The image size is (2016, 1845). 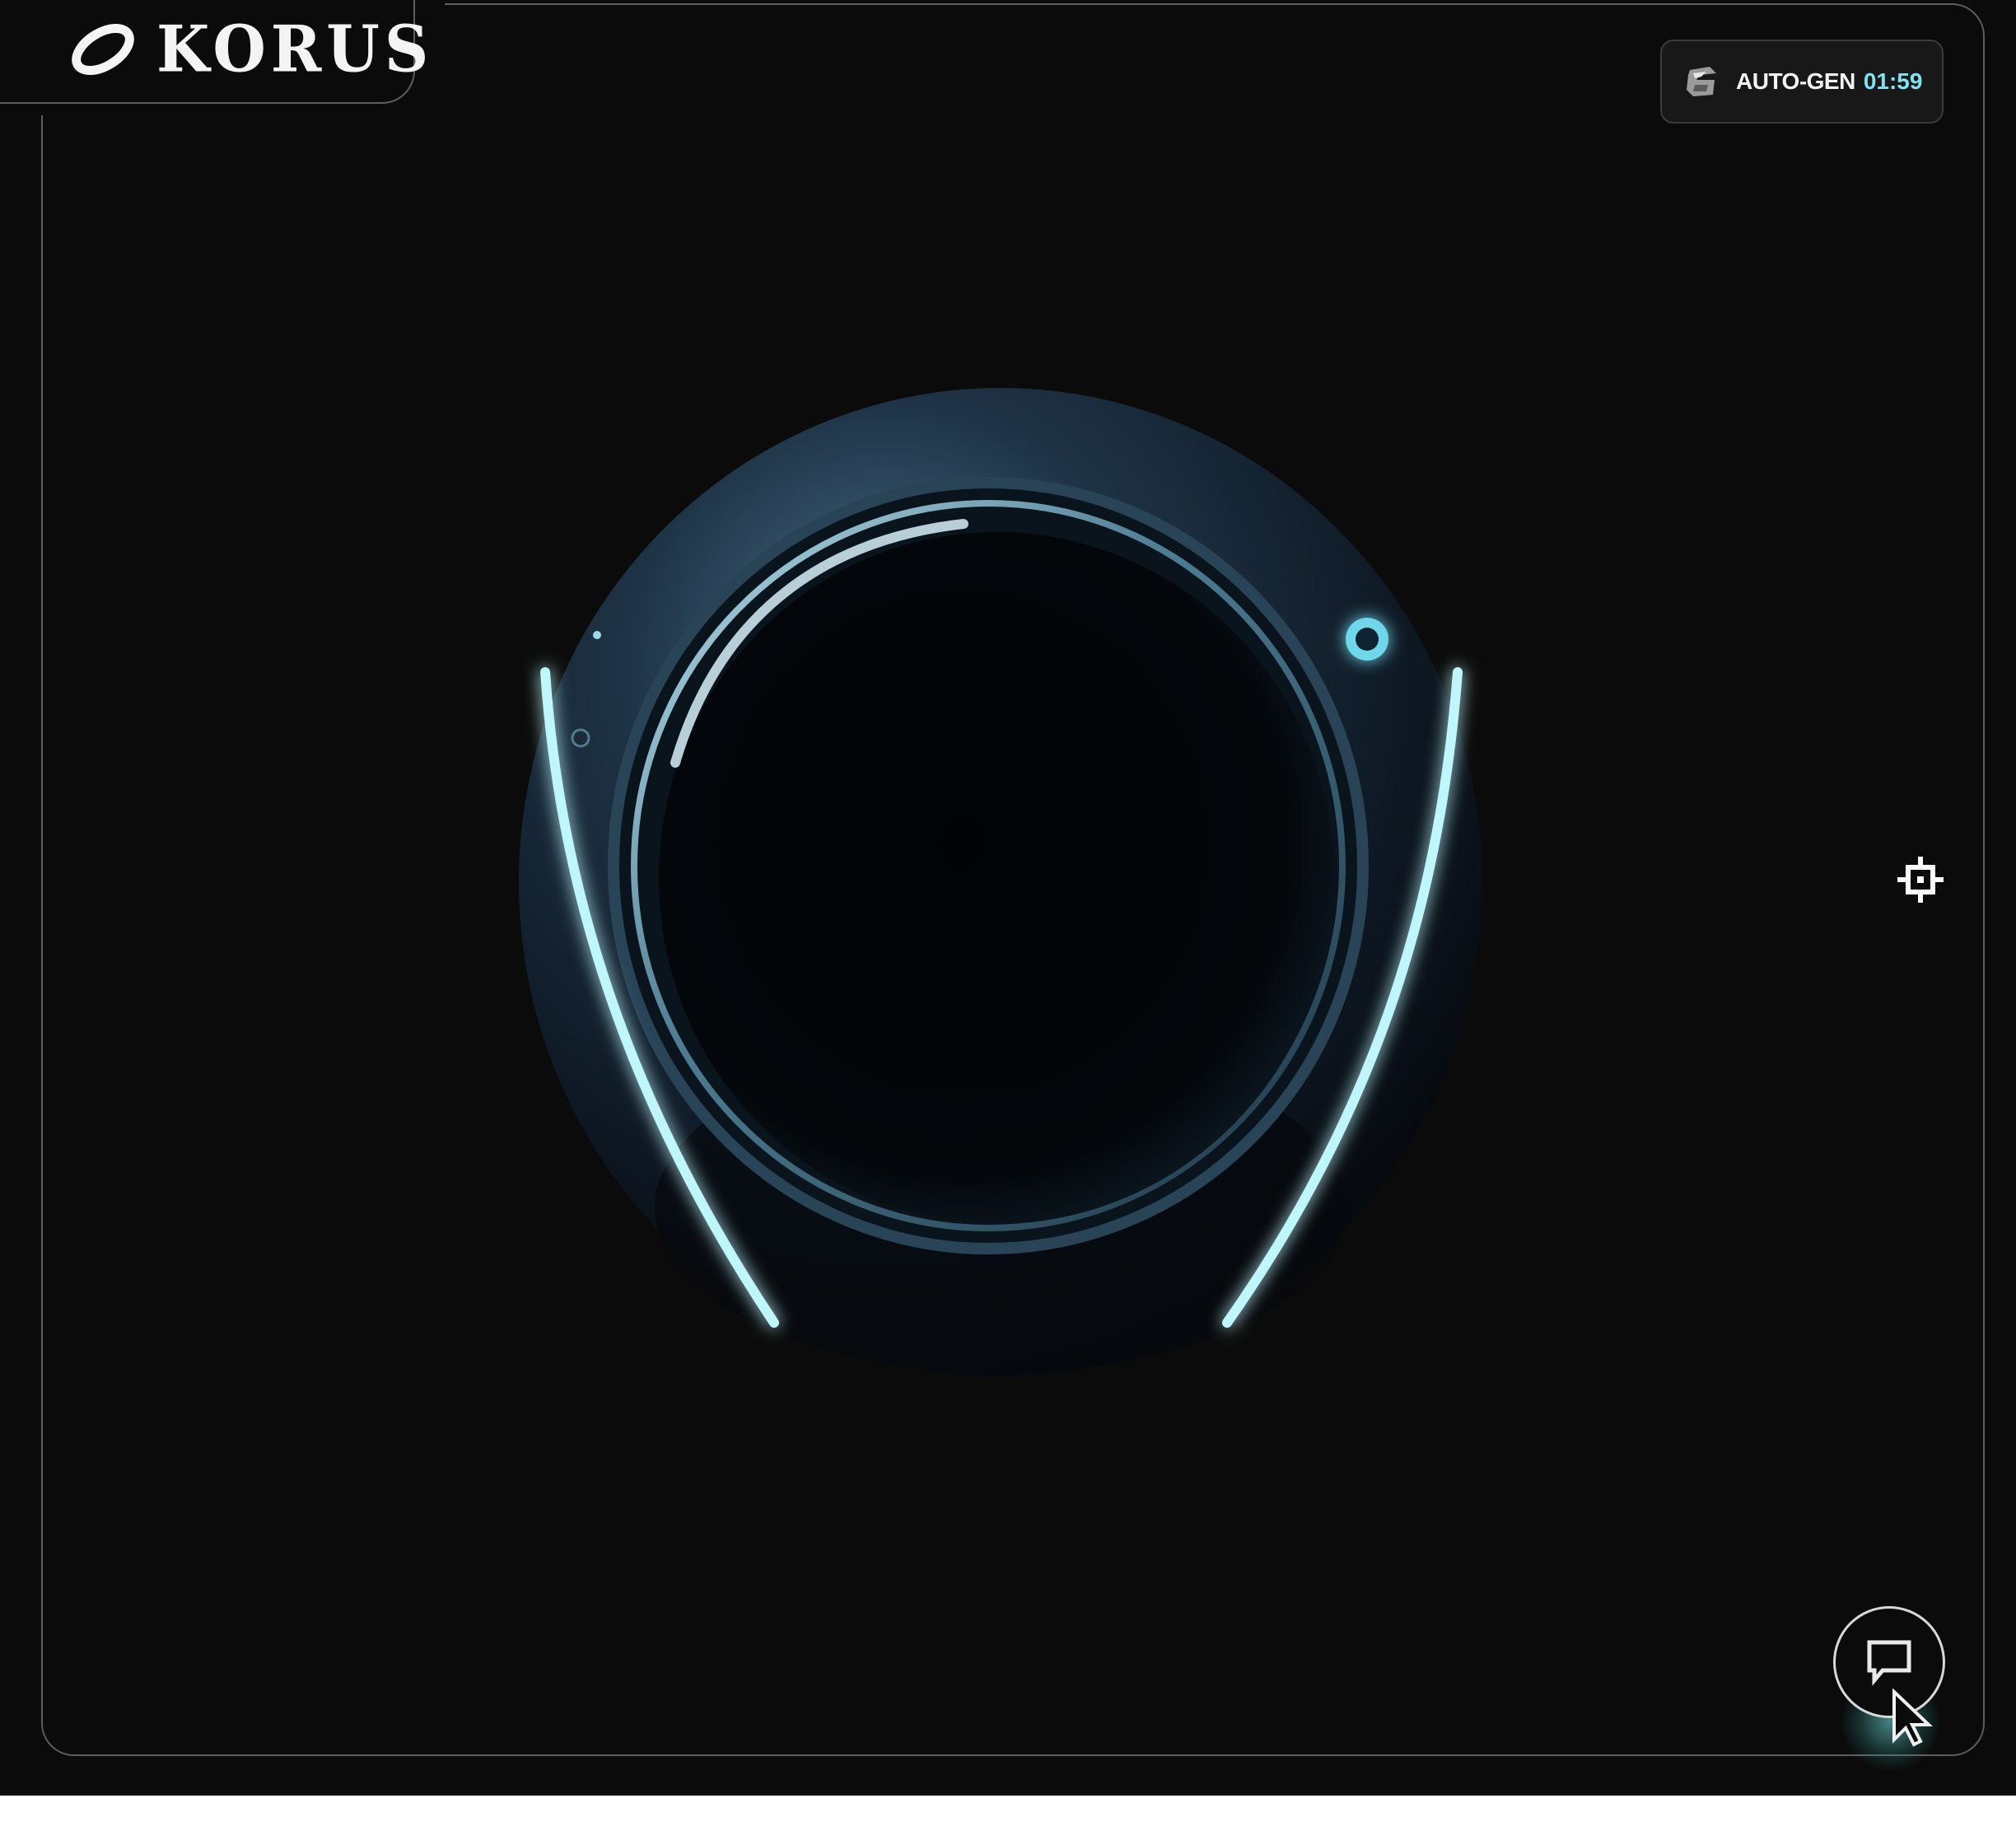 I want to click on autogen-status: AUTO-GEN 01:59, so click(x=1802, y=82).